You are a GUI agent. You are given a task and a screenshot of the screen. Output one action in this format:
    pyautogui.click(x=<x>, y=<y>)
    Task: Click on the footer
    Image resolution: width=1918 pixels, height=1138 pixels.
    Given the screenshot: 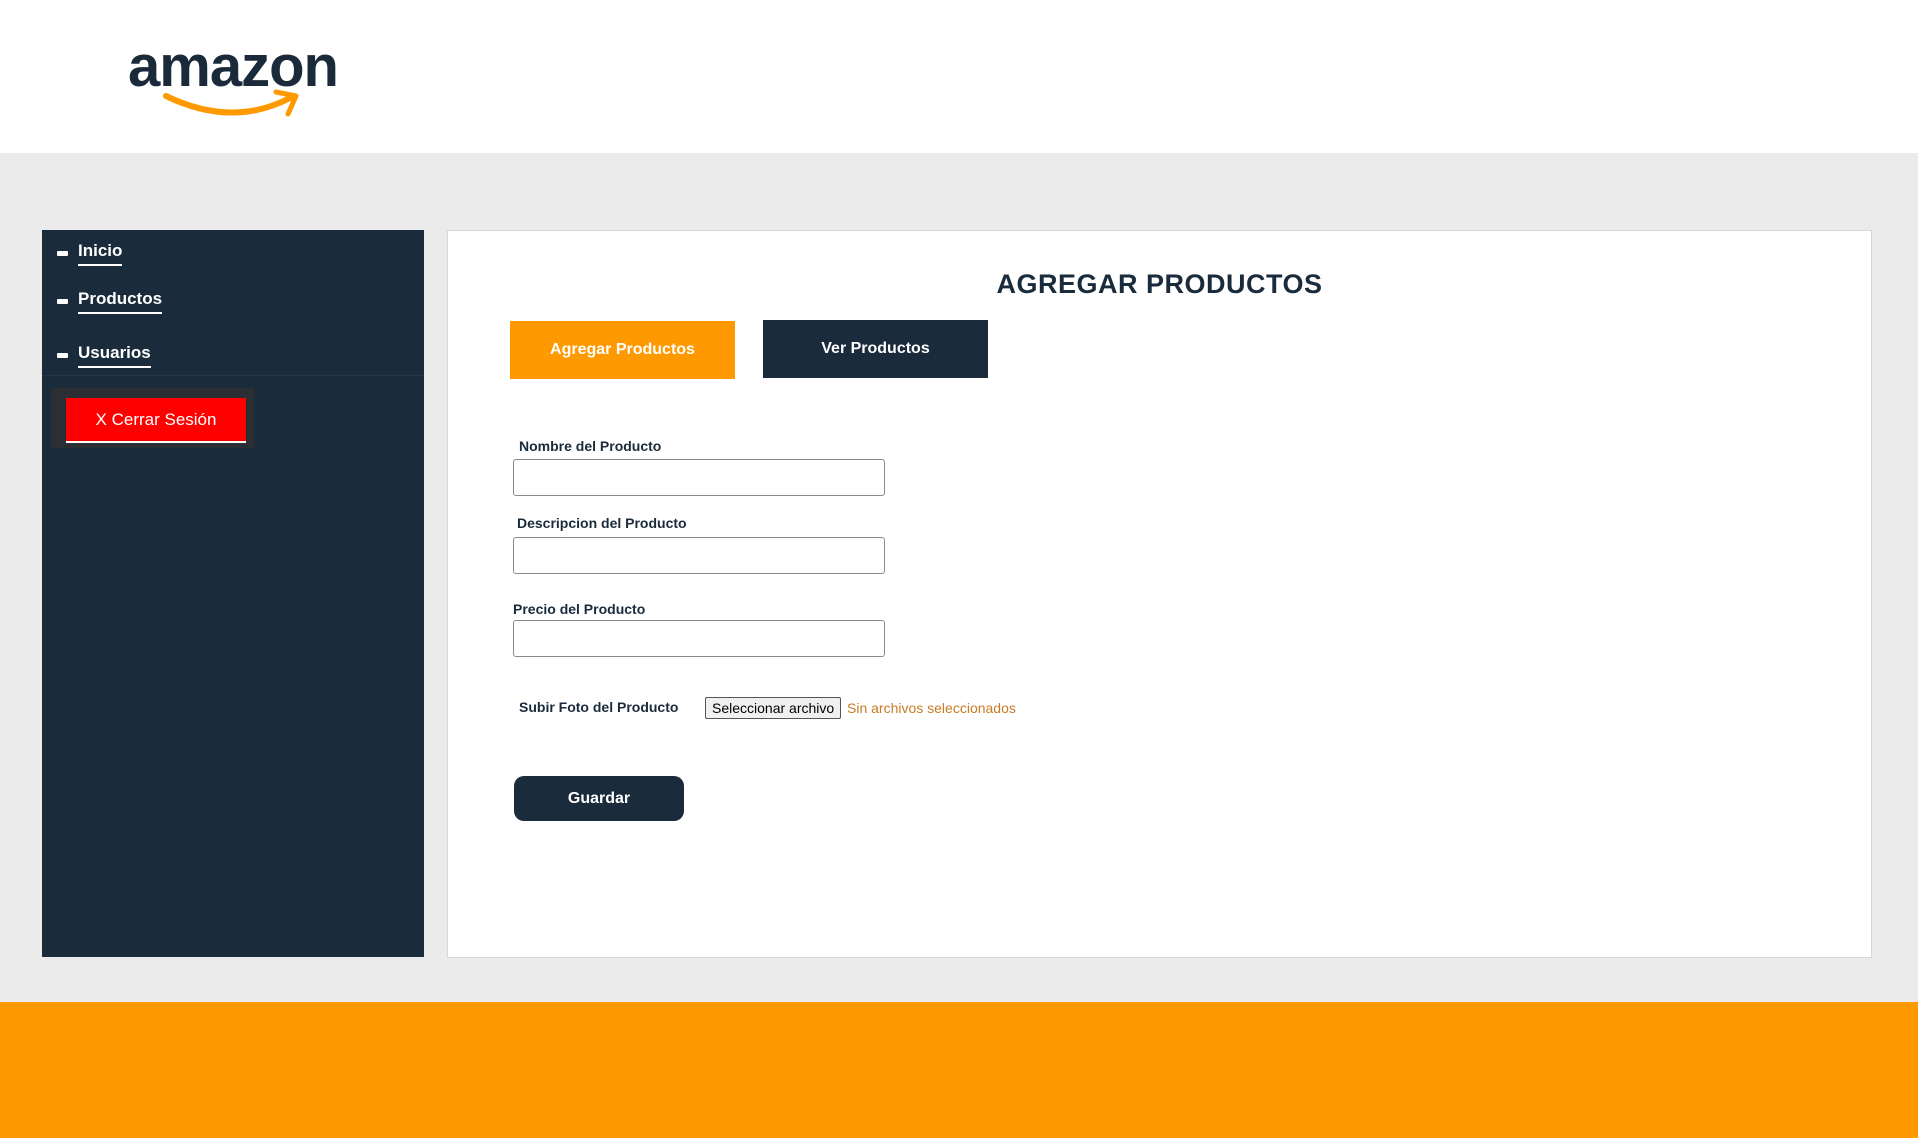 What is the action you would take?
    pyautogui.click(x=959, y=1070)
    